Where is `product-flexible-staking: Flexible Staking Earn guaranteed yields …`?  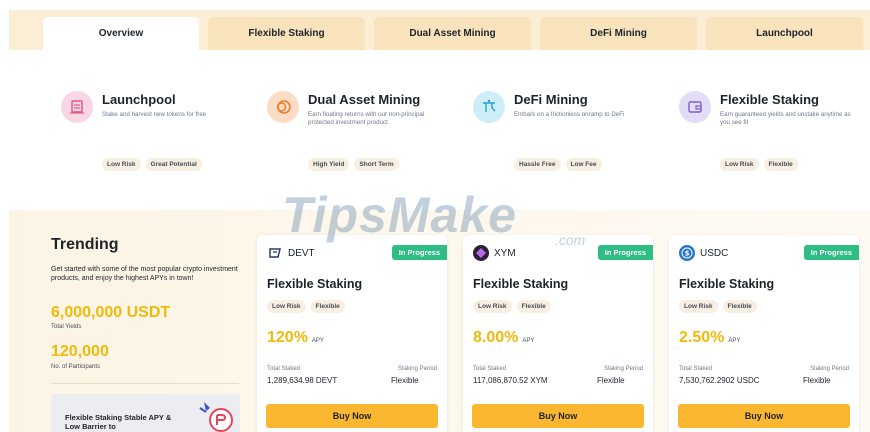
product-flexible-staking: Flexible Staking Earn guaranteed yields … is located at coordinates (774, 135).